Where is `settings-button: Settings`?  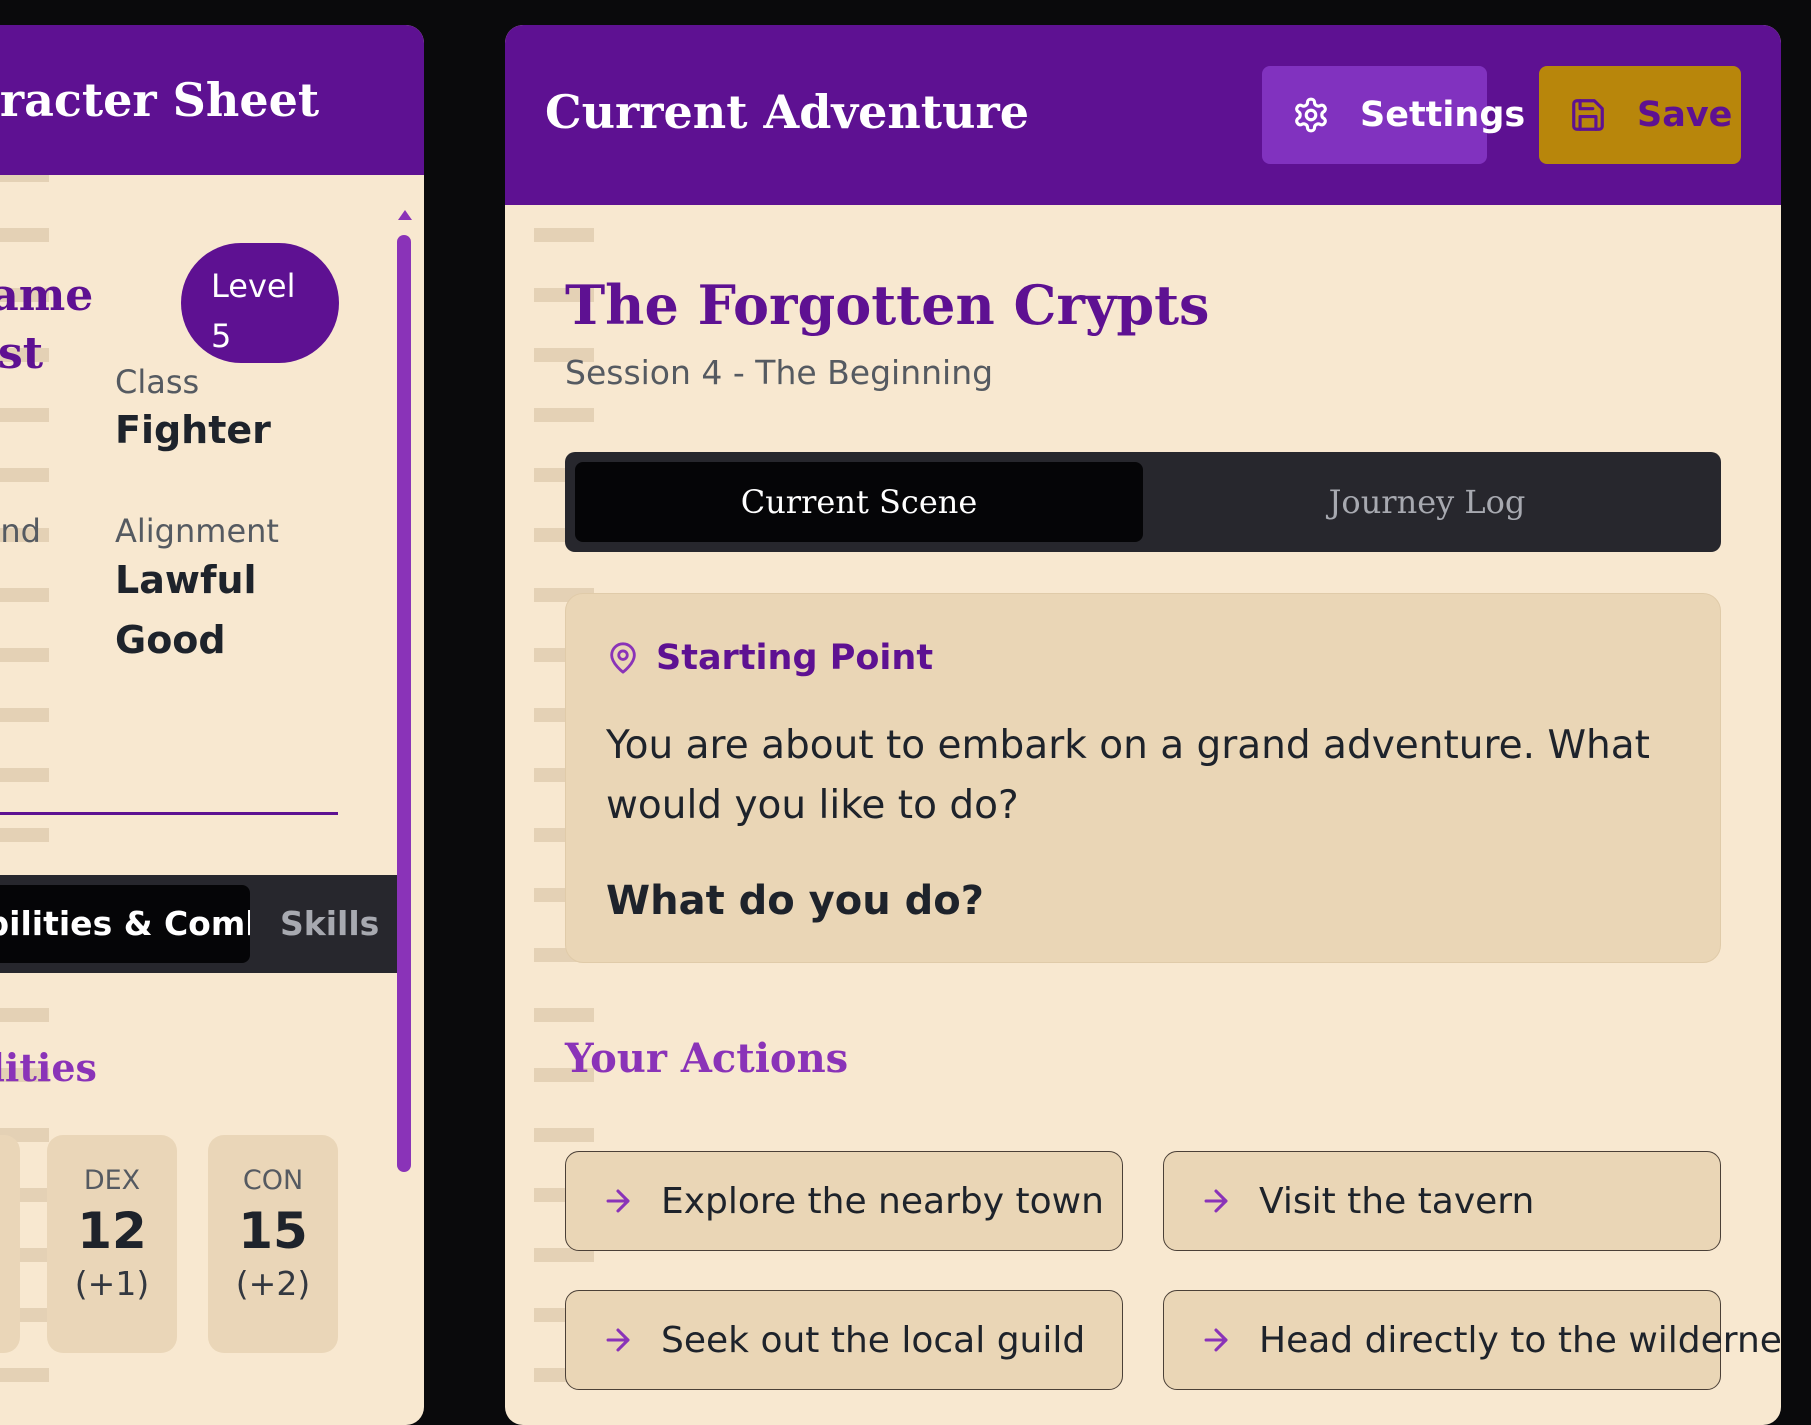 settings-button: Settings is located at coordinates (1393, 115).